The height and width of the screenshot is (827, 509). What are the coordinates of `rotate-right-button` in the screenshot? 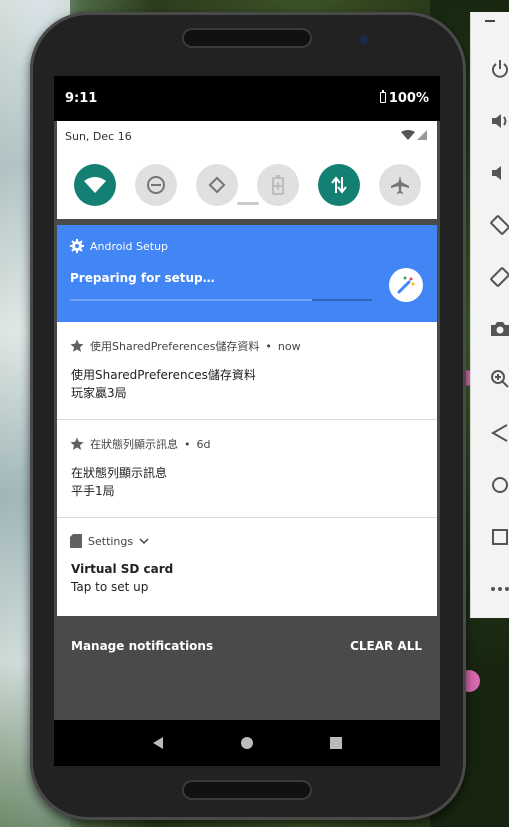 It's located at (499, 277).